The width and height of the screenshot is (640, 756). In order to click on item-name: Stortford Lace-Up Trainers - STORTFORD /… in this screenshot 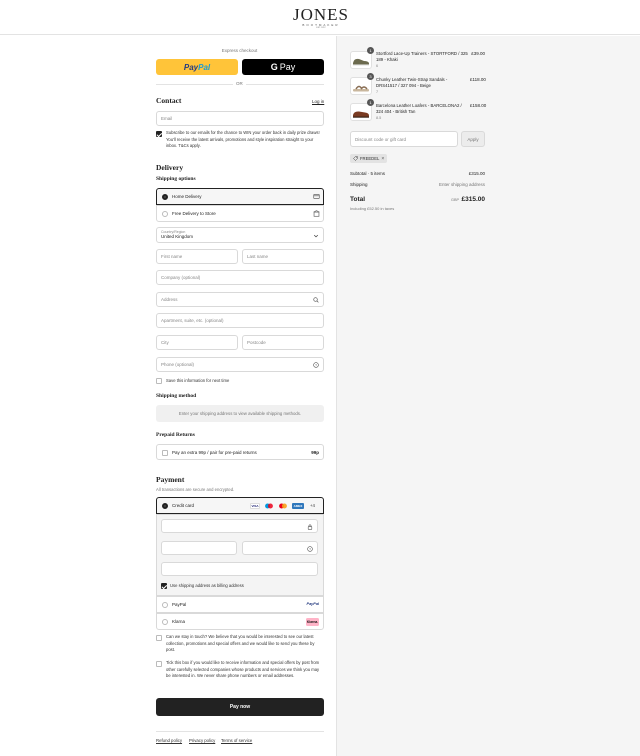, I will do `click(422, 57)`.